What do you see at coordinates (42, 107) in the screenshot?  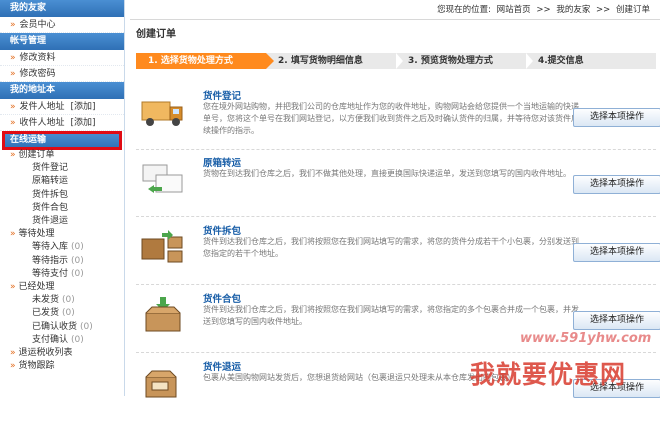 I see `sidebar-item-label: 发件人地址` at bounding box center [42, 107].